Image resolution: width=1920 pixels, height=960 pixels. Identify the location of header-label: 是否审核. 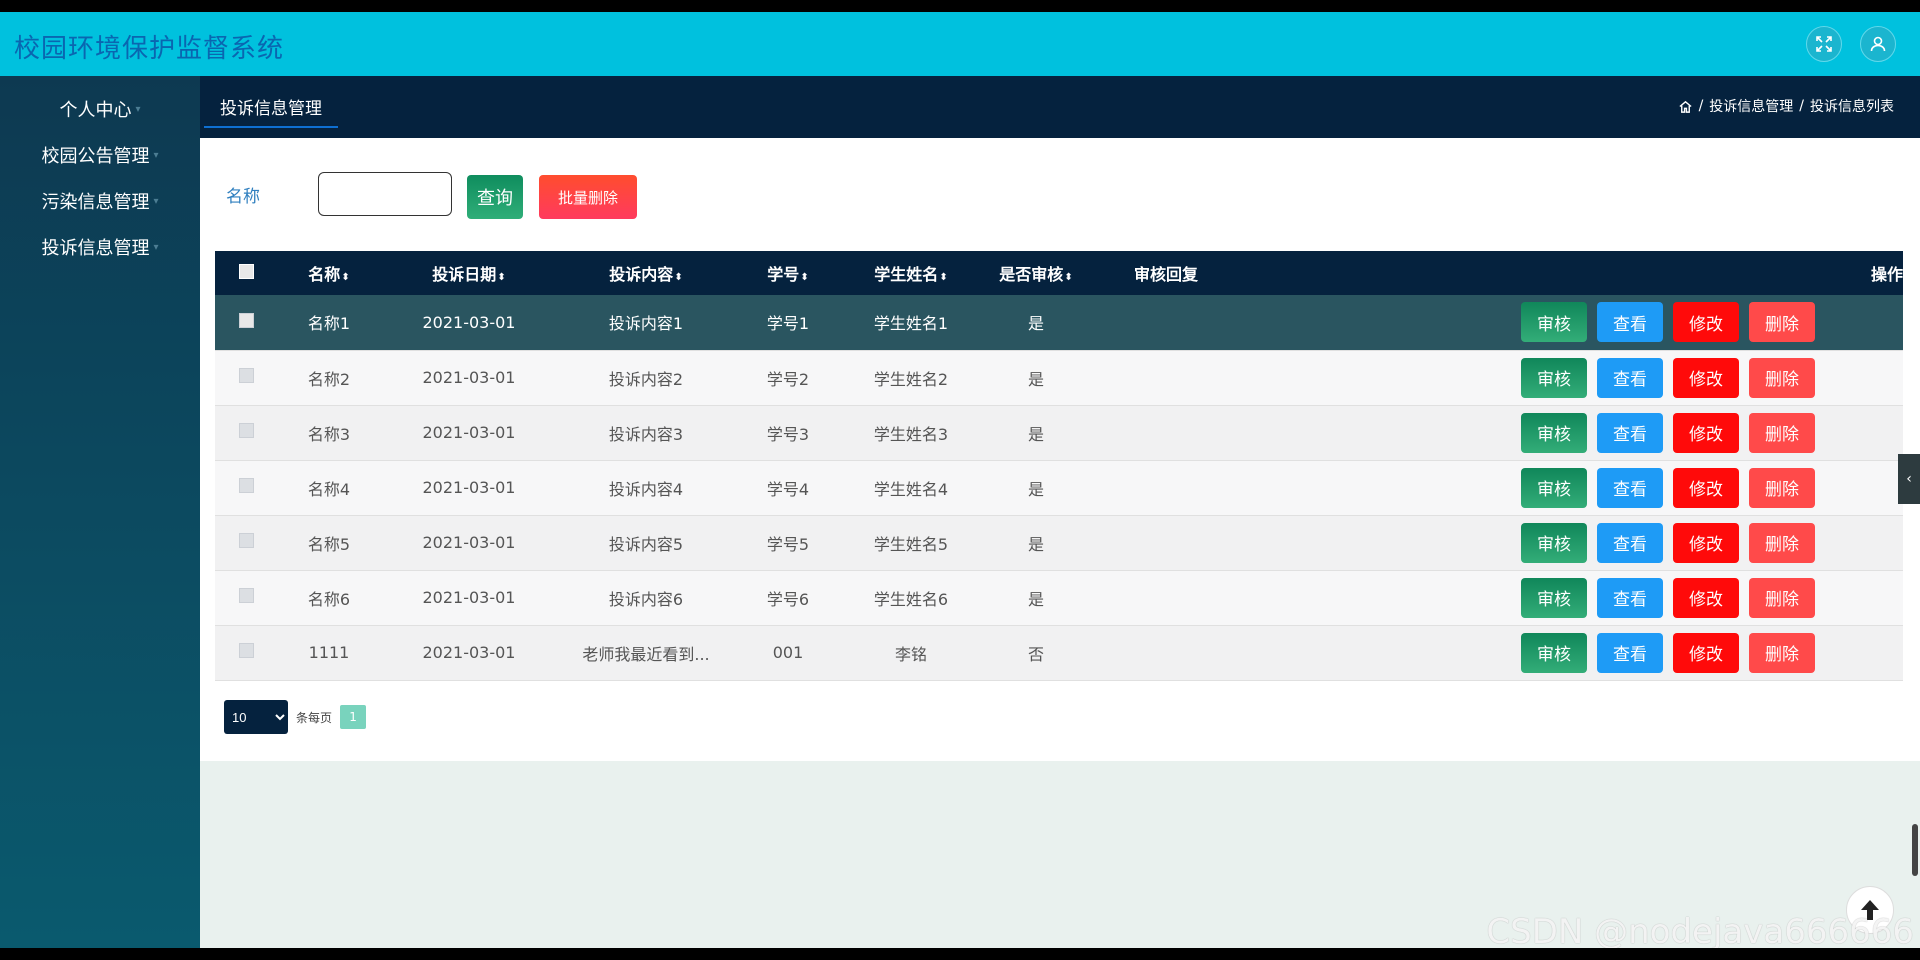
(1031, 274).